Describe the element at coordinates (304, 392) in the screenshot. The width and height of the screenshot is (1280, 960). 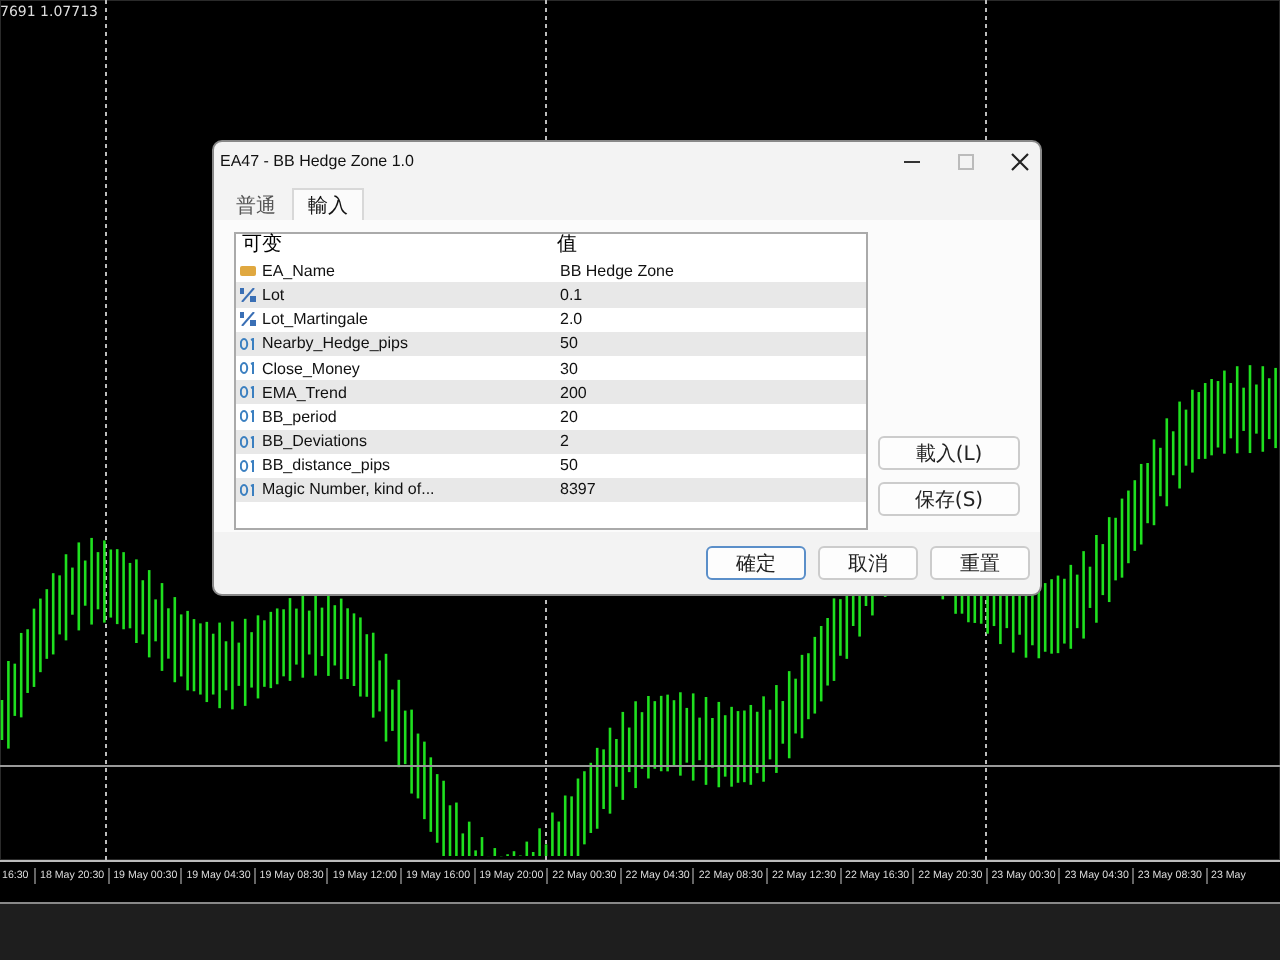
I see `parameter-name: EMA_Trend` at that location.